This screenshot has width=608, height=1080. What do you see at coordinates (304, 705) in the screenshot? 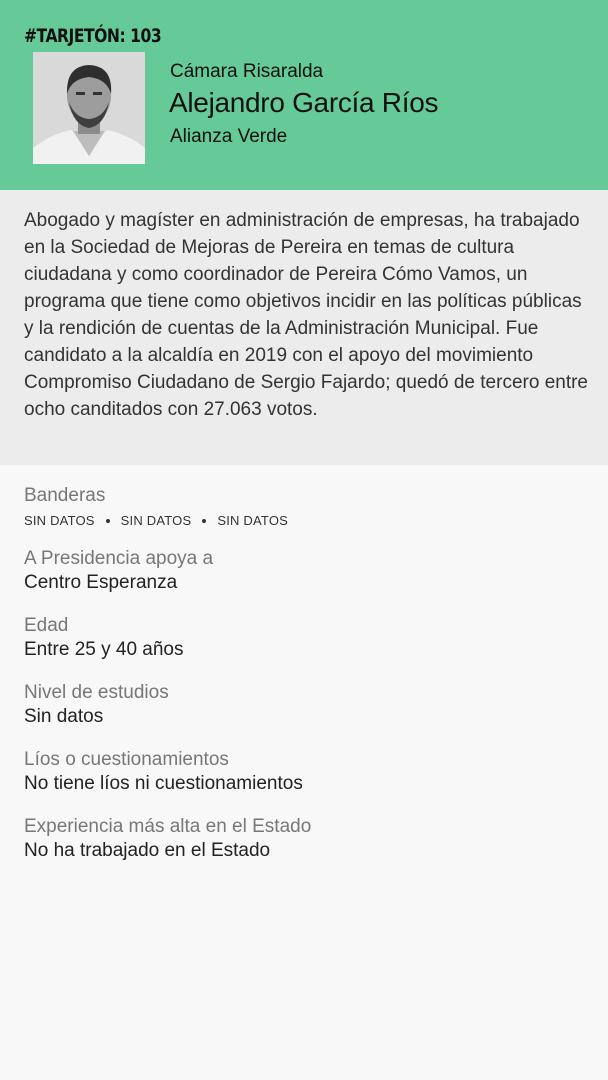
I see `education-block: Nivel de estudios Sin datos` at bounding box center [304, 705].